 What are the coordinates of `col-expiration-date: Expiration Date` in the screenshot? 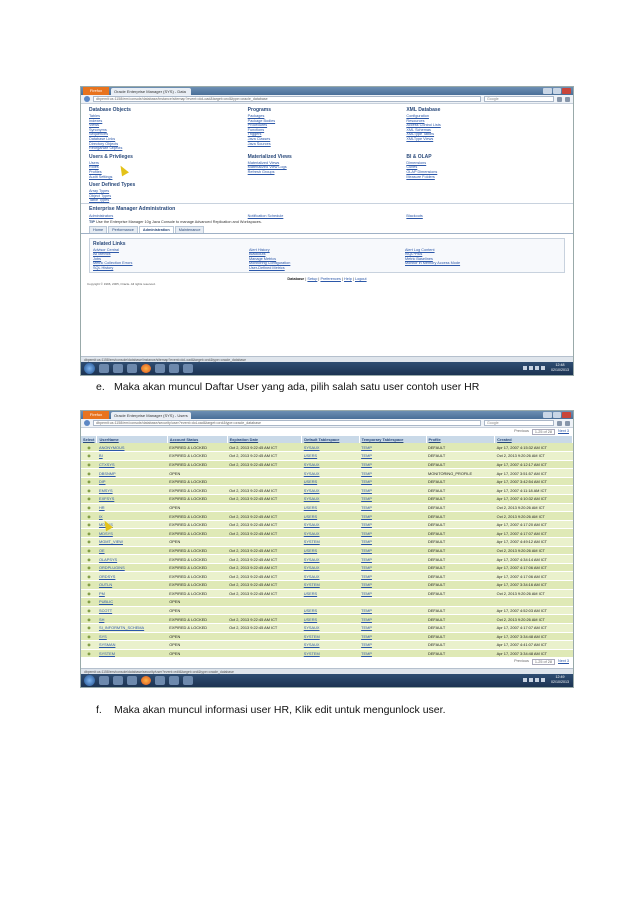 It's located at (265, 439).